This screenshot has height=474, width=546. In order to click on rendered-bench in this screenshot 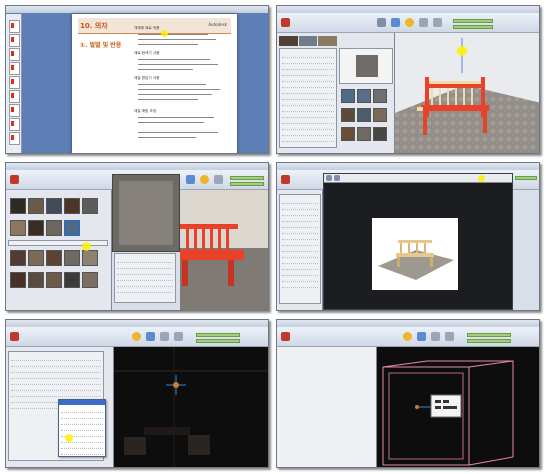, I will do `click(416, 260)`.